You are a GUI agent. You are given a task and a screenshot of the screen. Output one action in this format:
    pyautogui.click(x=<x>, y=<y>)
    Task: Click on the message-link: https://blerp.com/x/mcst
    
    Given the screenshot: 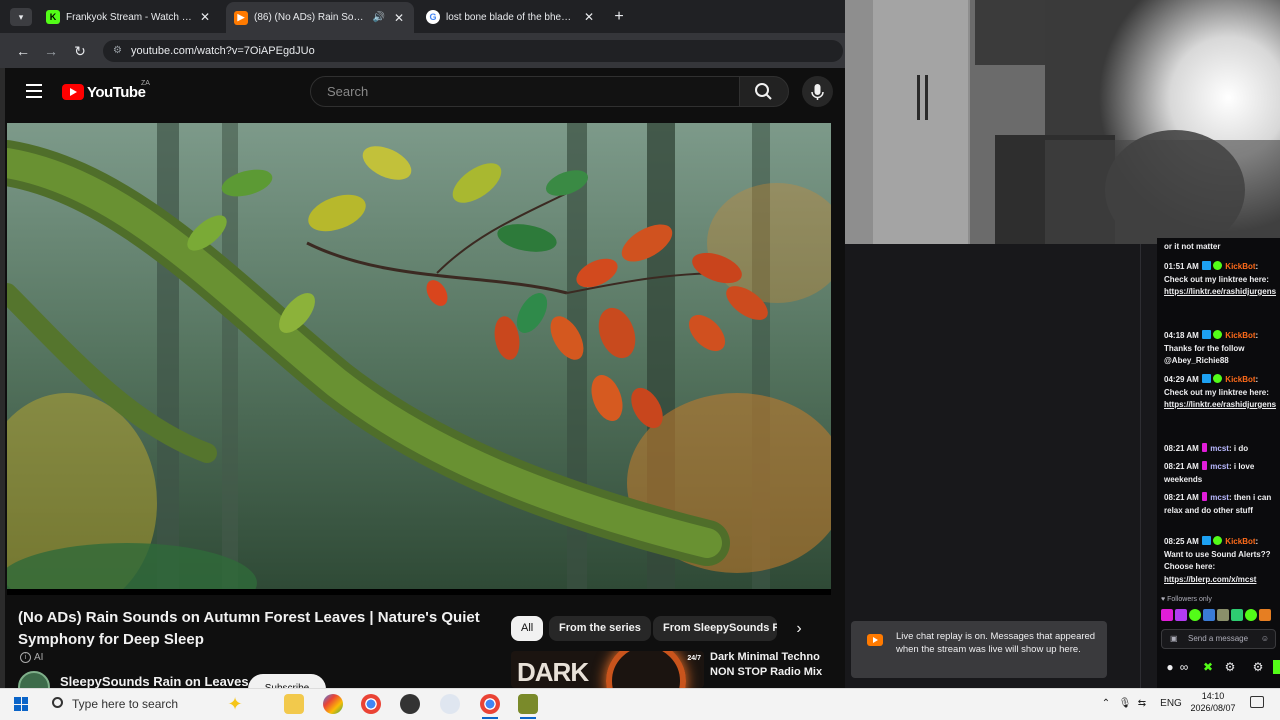 What is the action you would take?
    pyautogui.click(x=1210, y=579)
    